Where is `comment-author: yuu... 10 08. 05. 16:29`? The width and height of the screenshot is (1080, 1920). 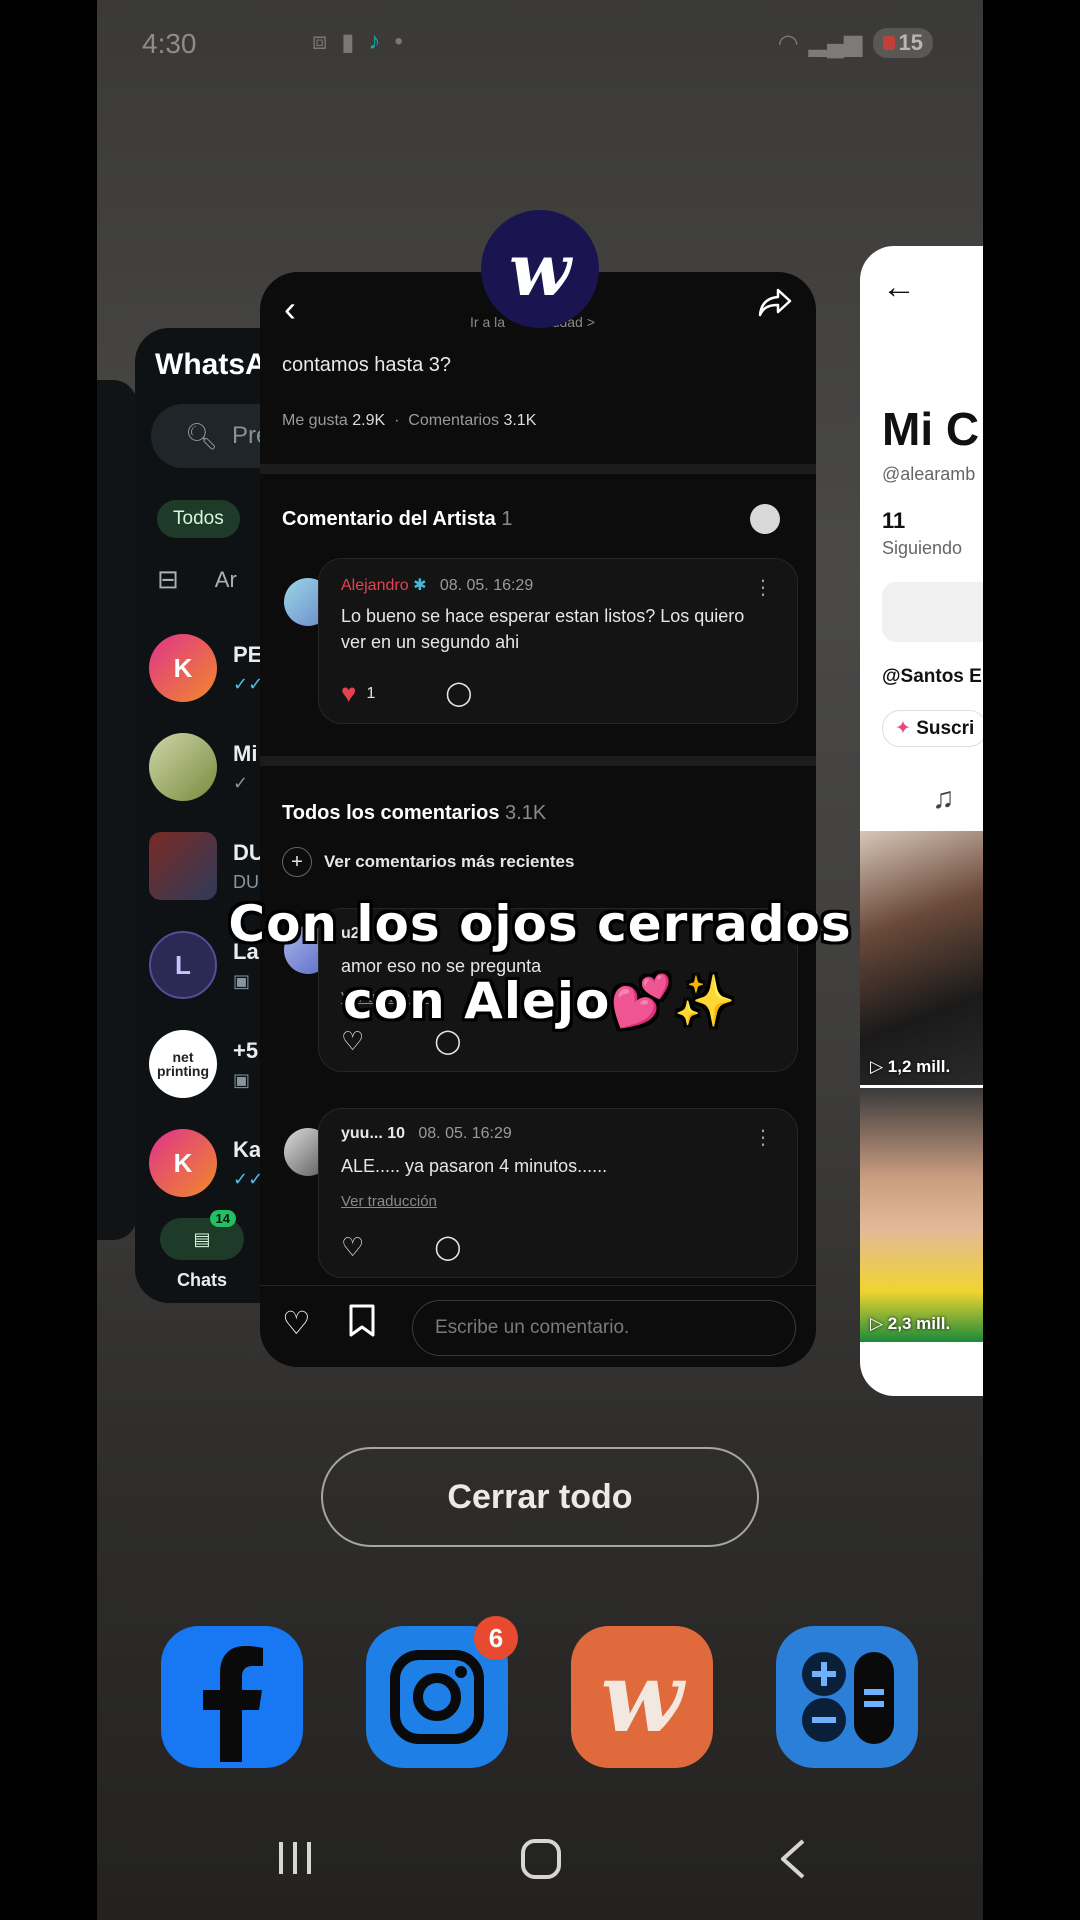 comment-author: yuu... 10 08. 05. 16:29 is located at coordinates (426, 1134).